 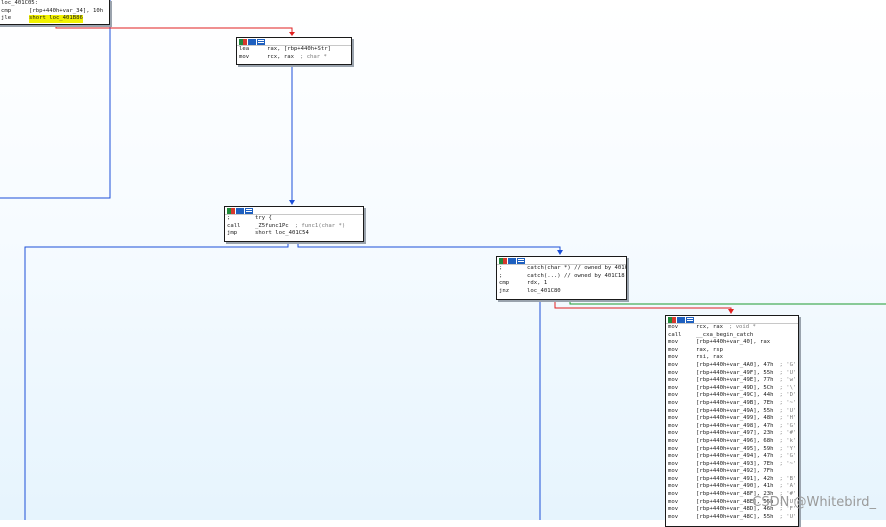 What do you see at coordinates (735, 440) in the screenshot?
I see `asm-operands: [rbp+440h+var_496], 68h` at bounding box center [735, 440].